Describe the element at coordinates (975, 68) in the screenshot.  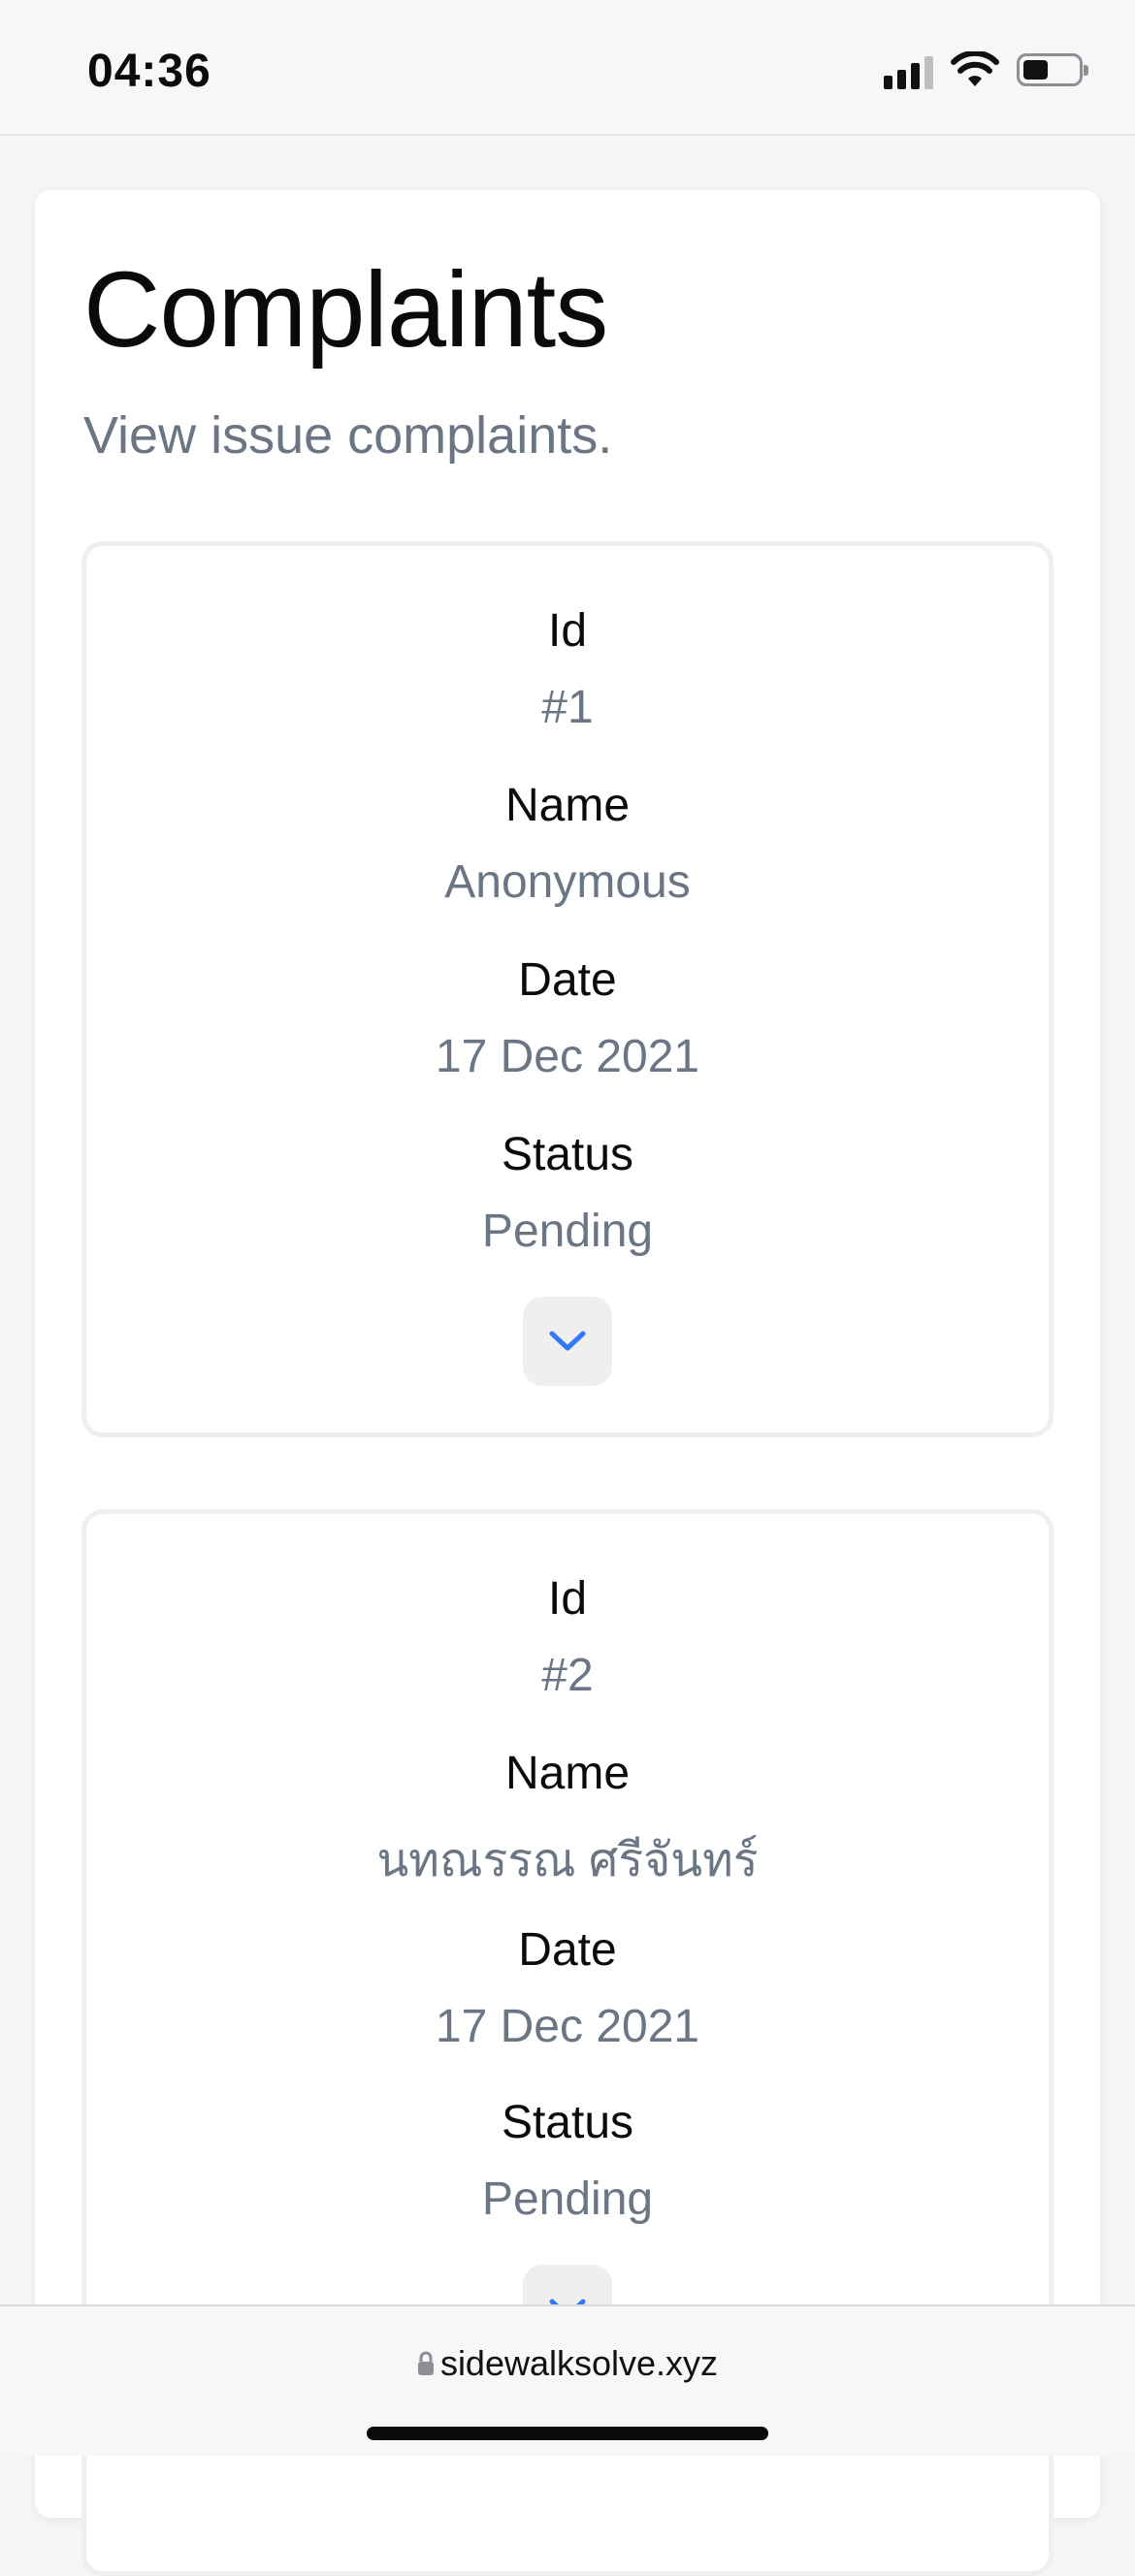
I see `wifi-icon` at that location.